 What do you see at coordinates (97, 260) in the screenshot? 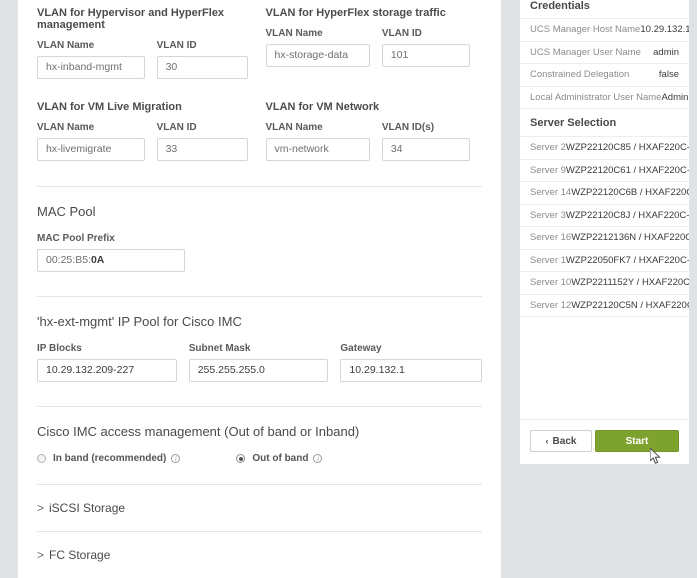
I see `mac-prefix-value: 0A` at bounding box center [97, 260].